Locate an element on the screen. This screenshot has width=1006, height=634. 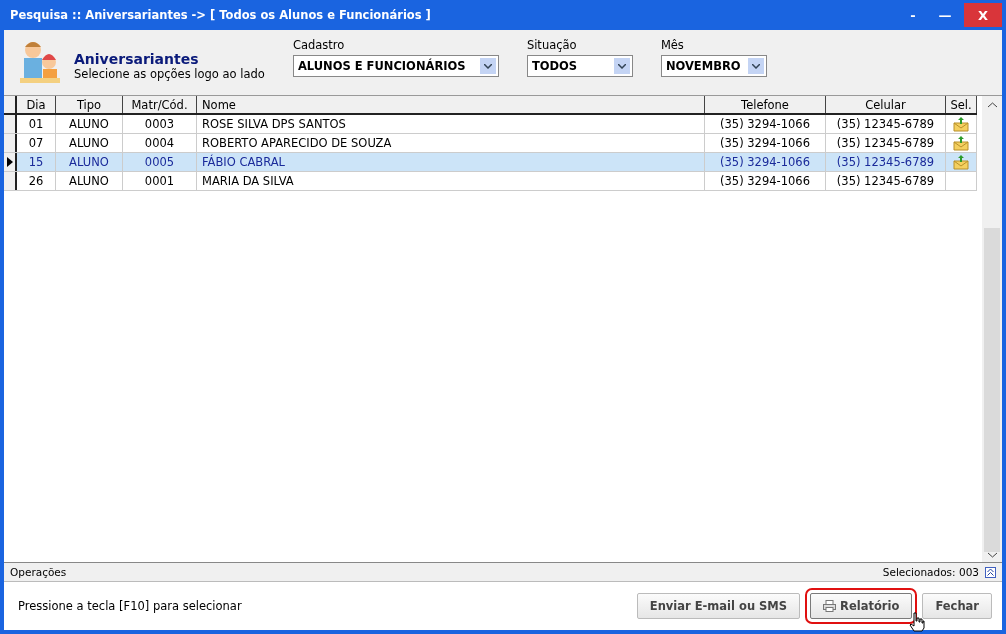
table-cell: 0004 is located at coordinates (160, 143).